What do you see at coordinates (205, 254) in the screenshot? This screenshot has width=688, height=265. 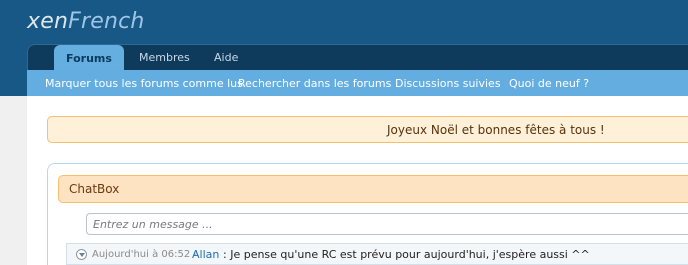 I see `message-author-link: Allan` at bounding box center [205, 254].